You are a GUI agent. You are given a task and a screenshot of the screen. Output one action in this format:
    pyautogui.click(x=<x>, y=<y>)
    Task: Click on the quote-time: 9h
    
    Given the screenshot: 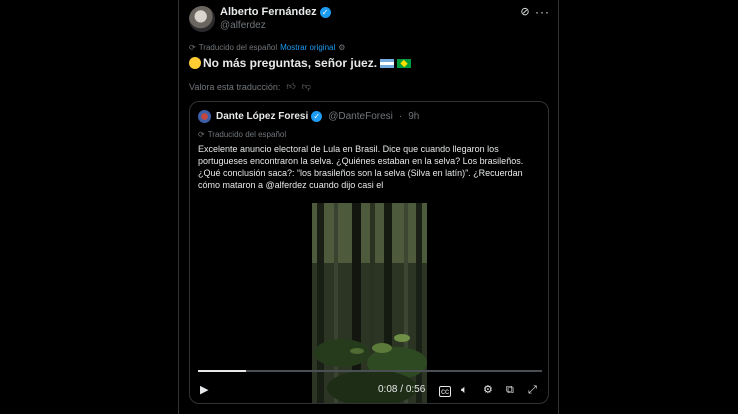 What is the action you would take?
    pyautogui.click(x=413, y=116)
    